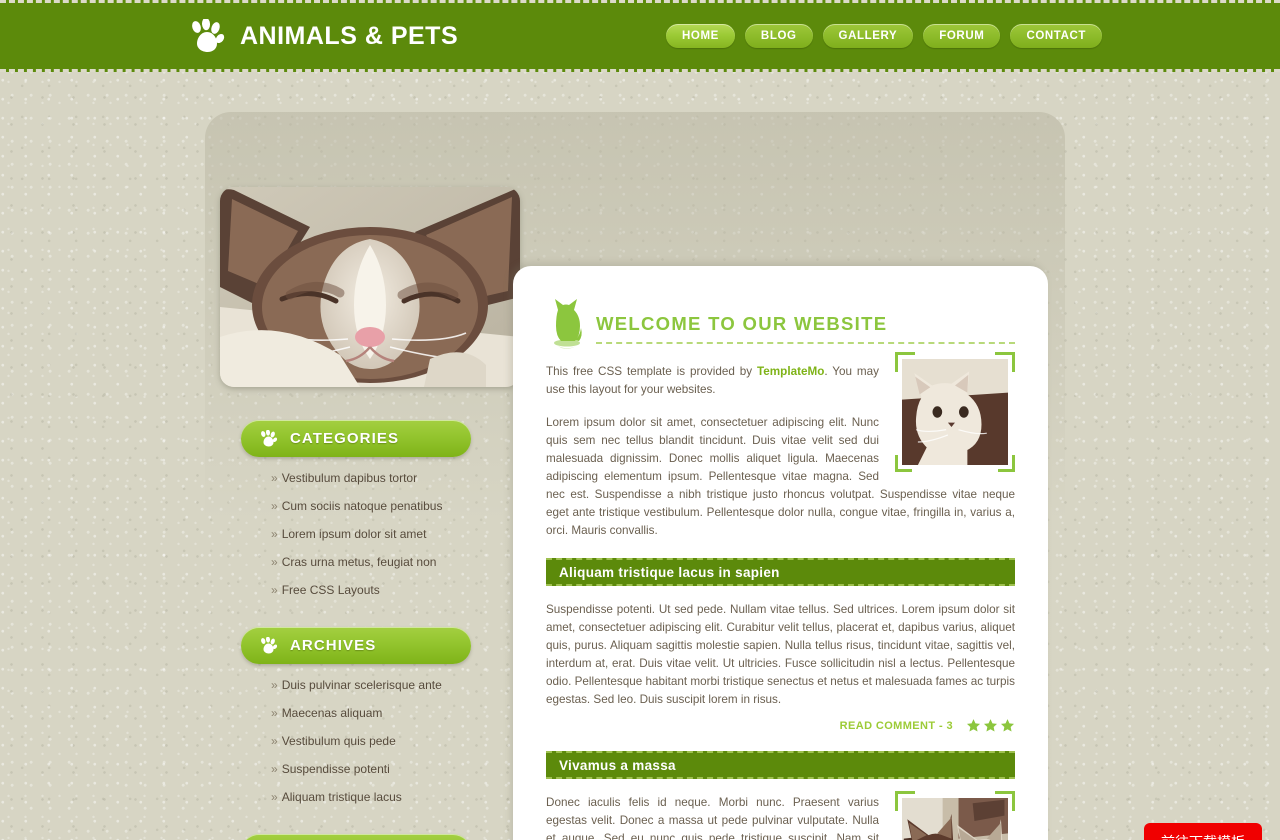  I want to click on sidebar-title: CATEGORIES, so click(345, 438).